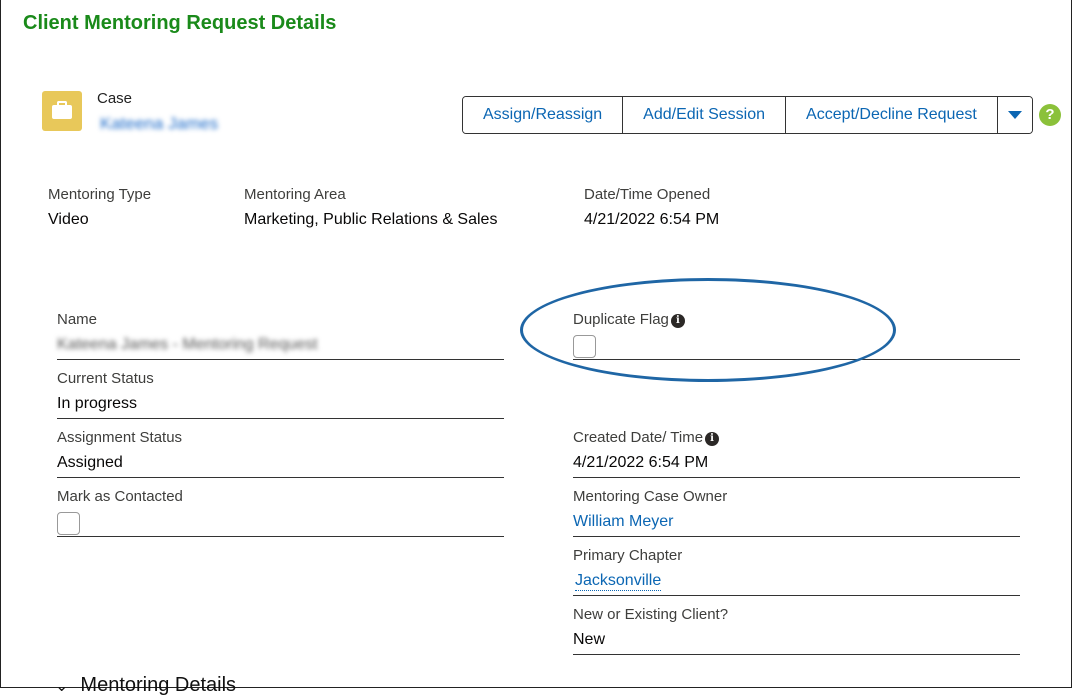 This screenshot has width=1072, height=697. I want to click on more-actions-button, so click(1014, 115).